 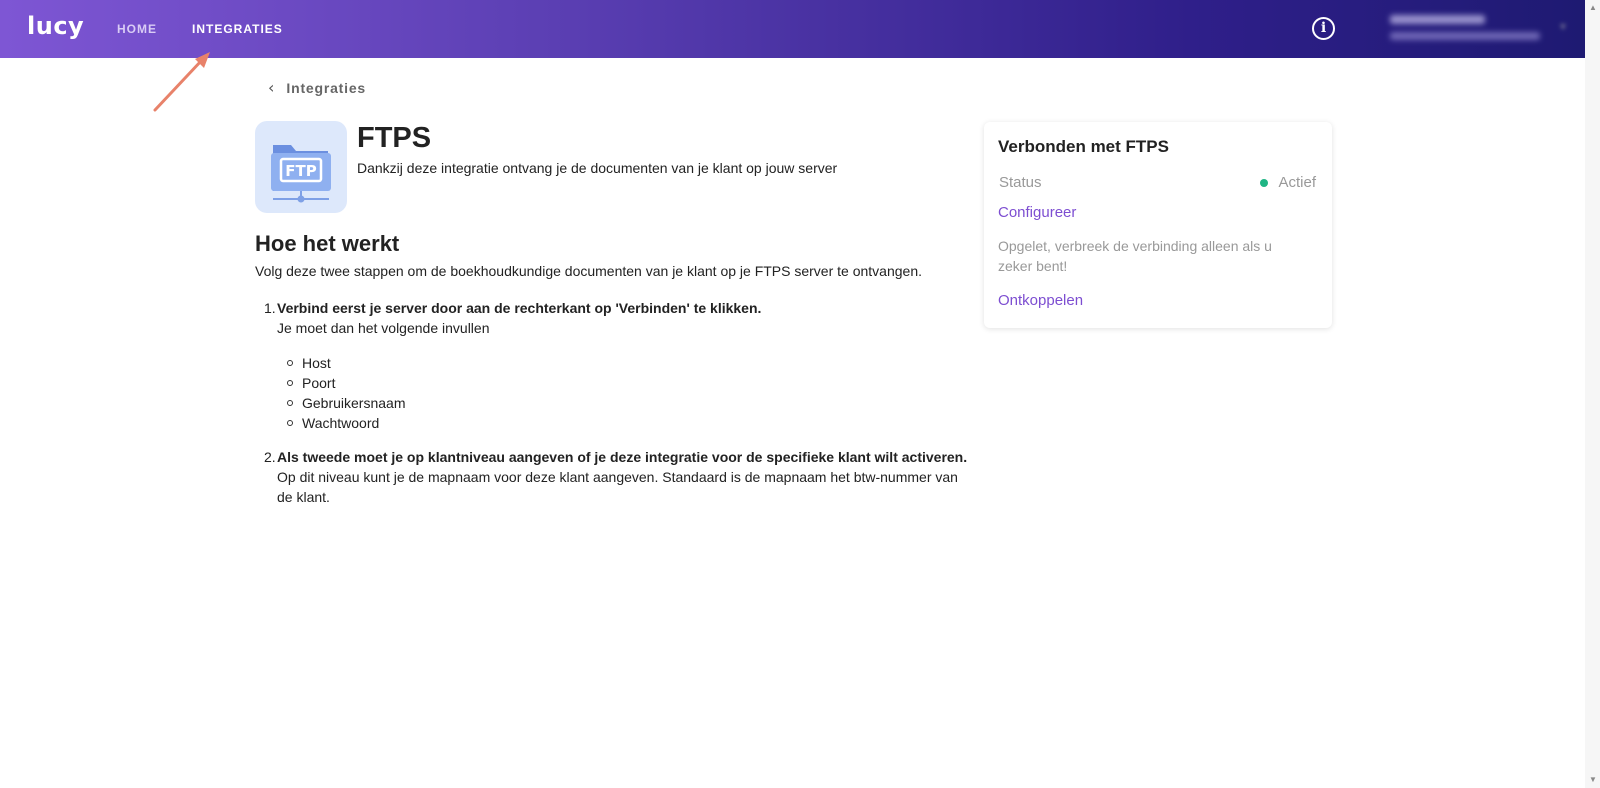 I want to click on user-name-redacted, so click(x=1437, y=19).